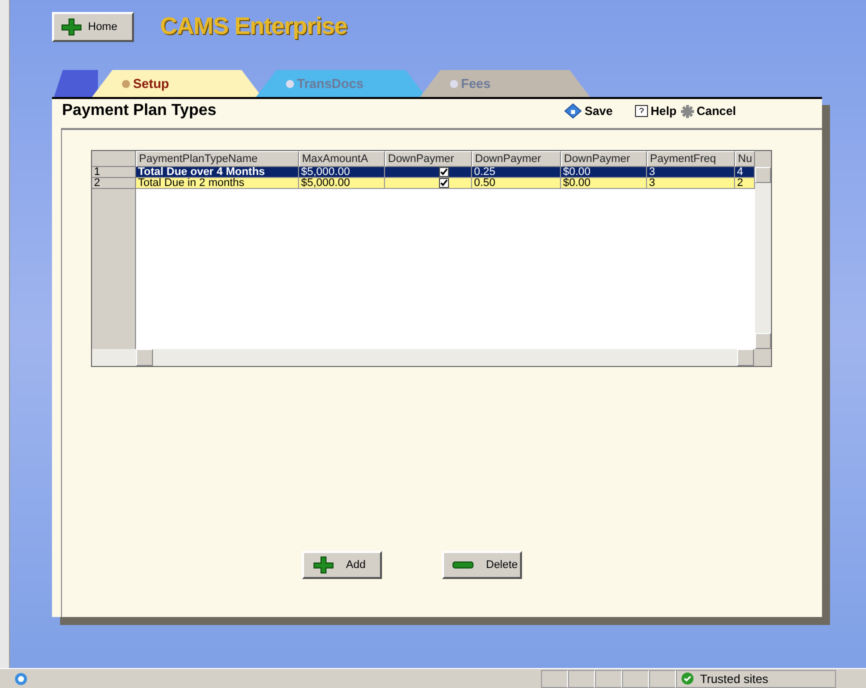  Describe the element at coordinates (745, 159) in the screenshot. I see `column-header: Nu` at that location.